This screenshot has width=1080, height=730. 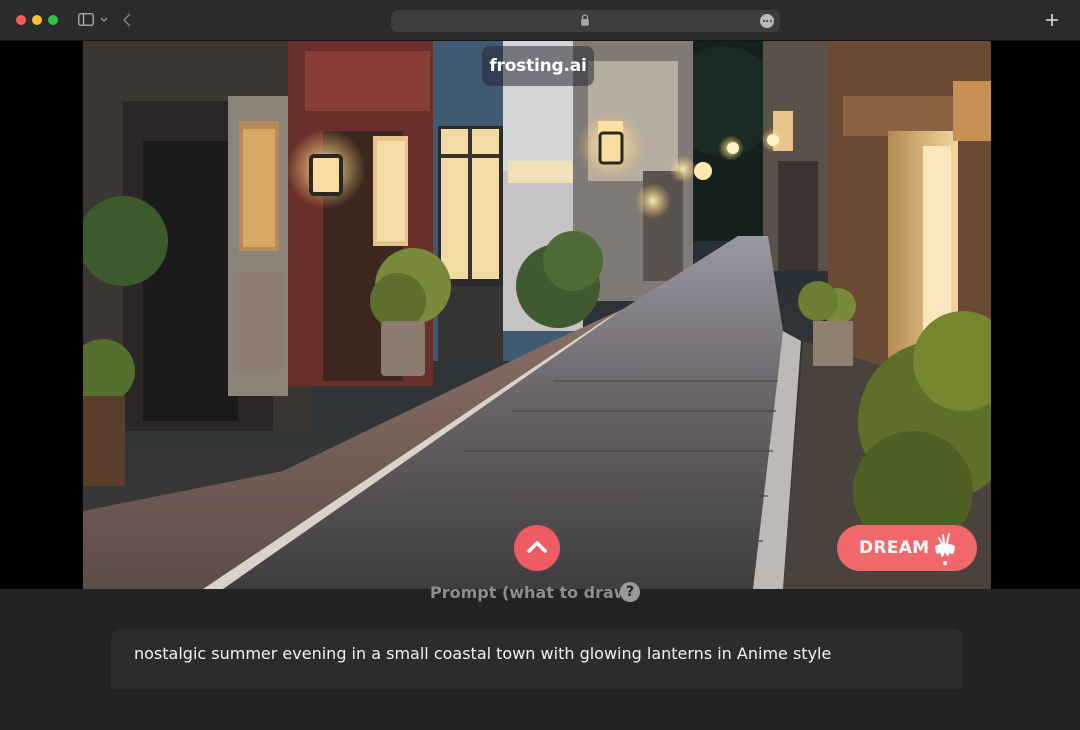 What do you see at coordinates (538, 66) in the screenshot?
I see `brand-logo: frosting.ai` at bounding box center [538, 66].